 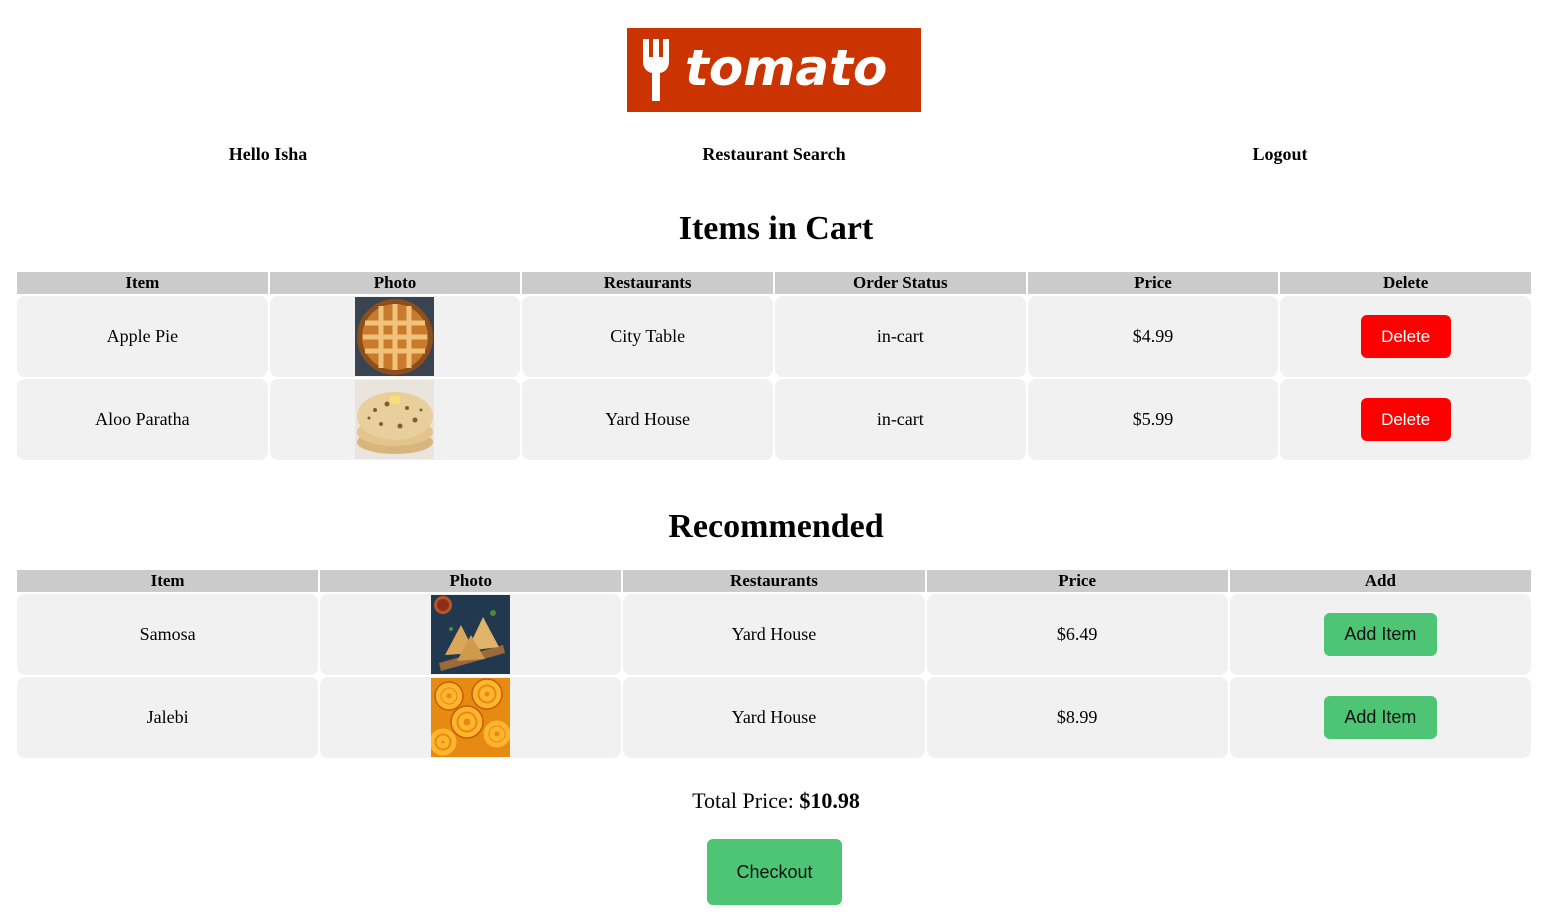 I want to click on recommended-header-restaurants: Restaurants, so click(x=774, y=581).